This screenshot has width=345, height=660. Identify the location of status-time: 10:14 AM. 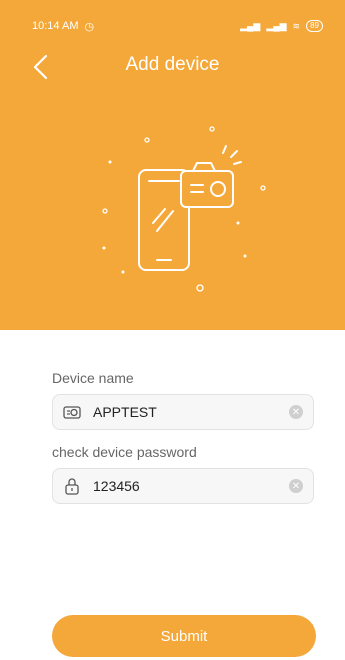
(55, 26).